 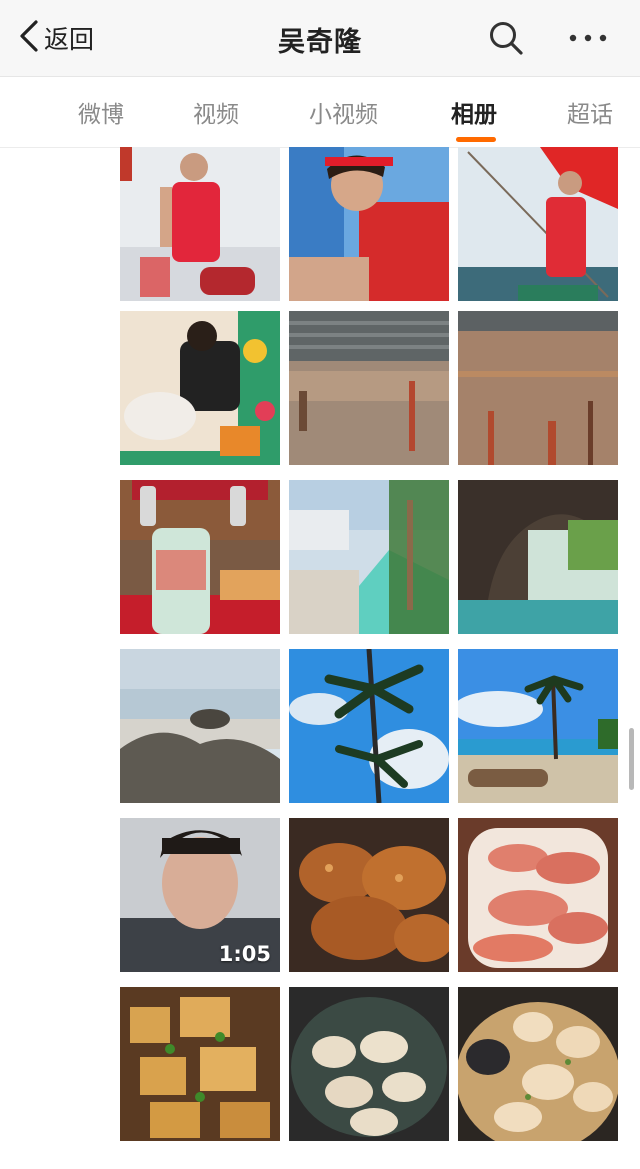 I want to click on search-icon, so click(x=506, y=38).